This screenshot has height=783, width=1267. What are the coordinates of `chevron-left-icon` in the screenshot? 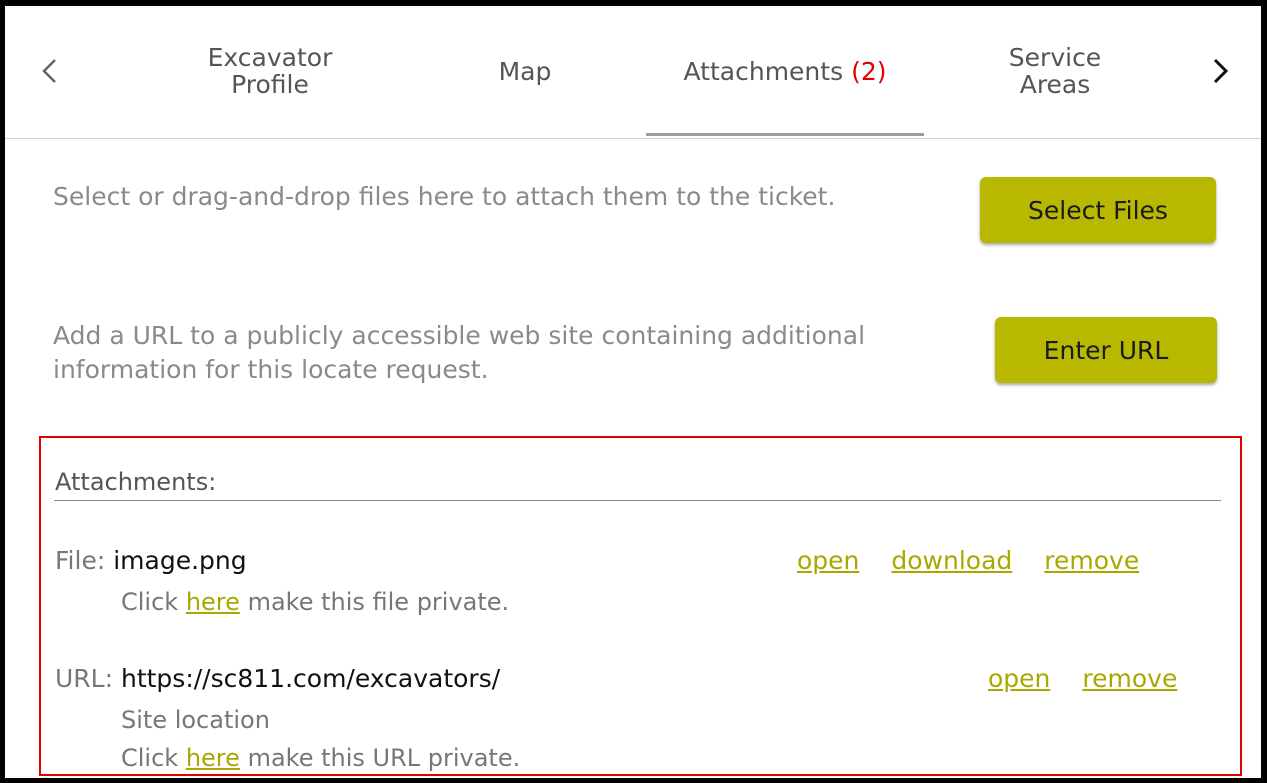 It's located at (49, 71).